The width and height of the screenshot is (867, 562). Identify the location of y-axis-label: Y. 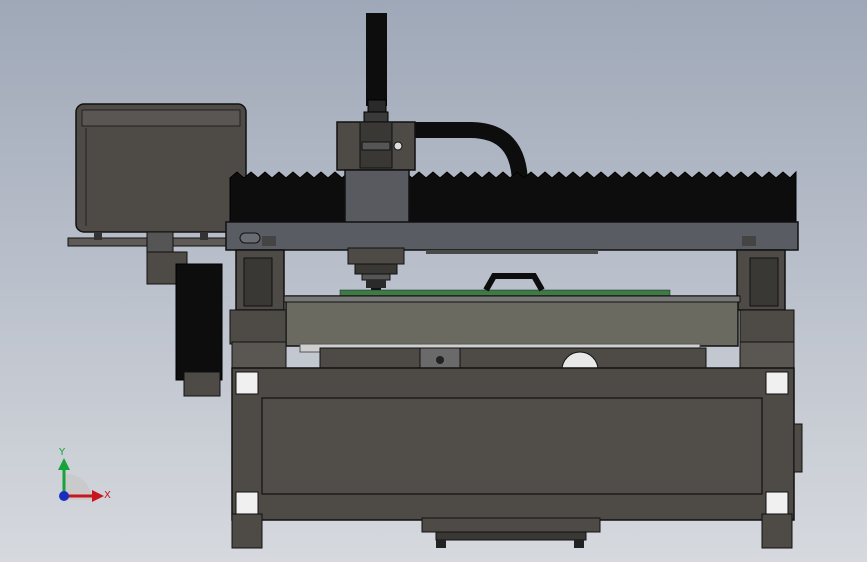
(62, 452).